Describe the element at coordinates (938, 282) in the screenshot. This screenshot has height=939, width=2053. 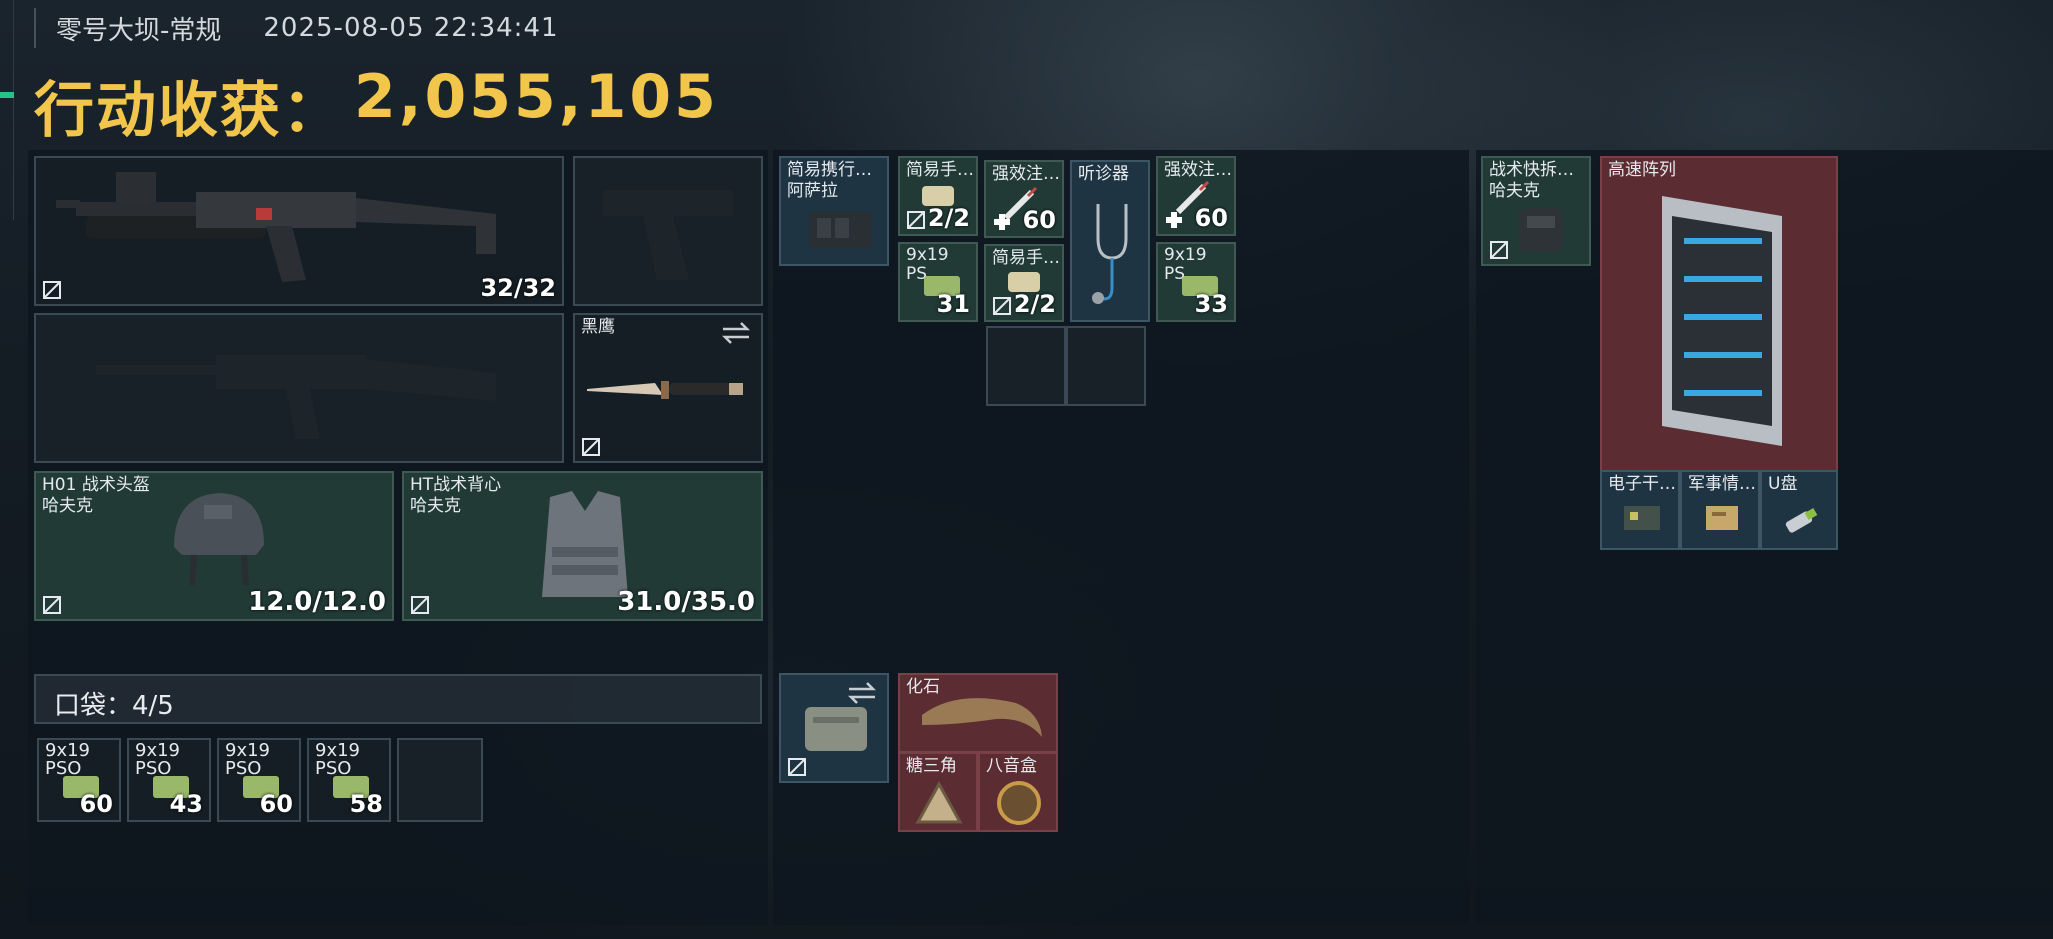
I see `rig-item: 9x19 PS 31` at that location.